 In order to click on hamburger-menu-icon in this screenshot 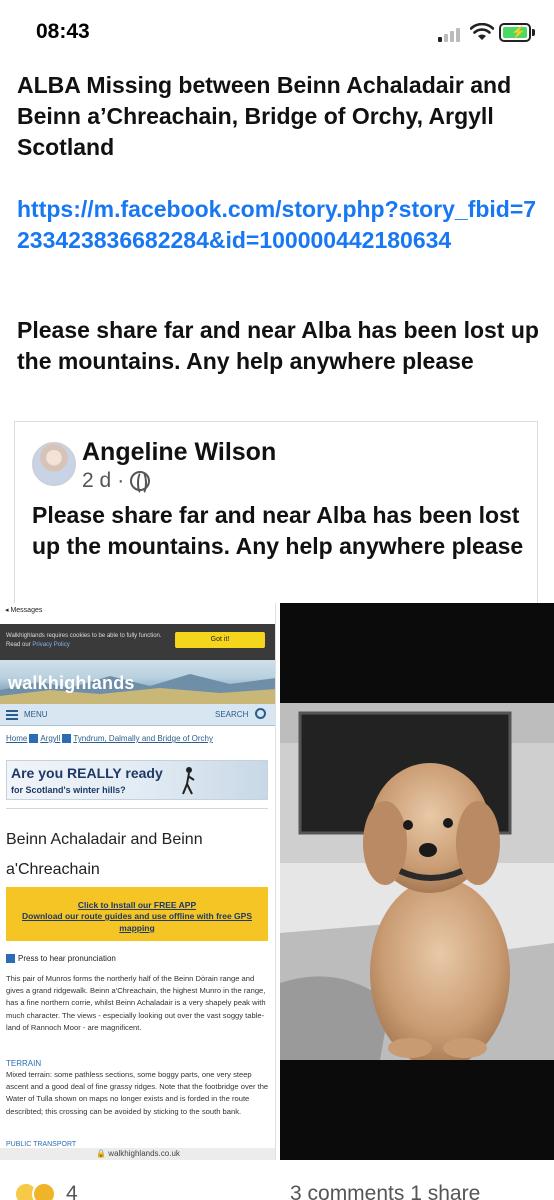, I will do `click(12, 715)`.